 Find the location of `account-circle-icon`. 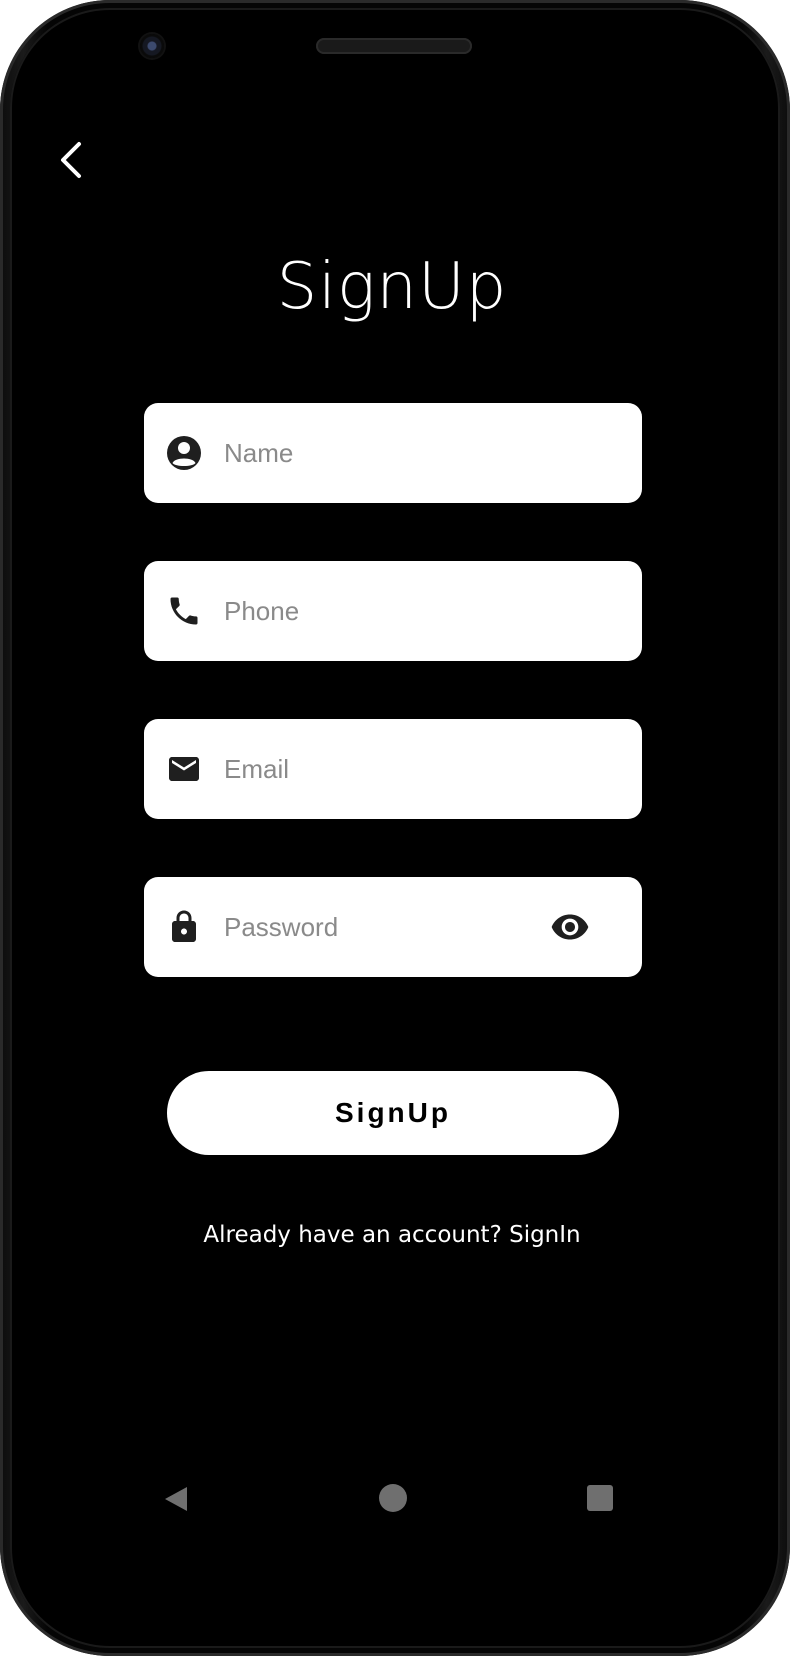

account-circle-icon is located at coordinates (184, 453).